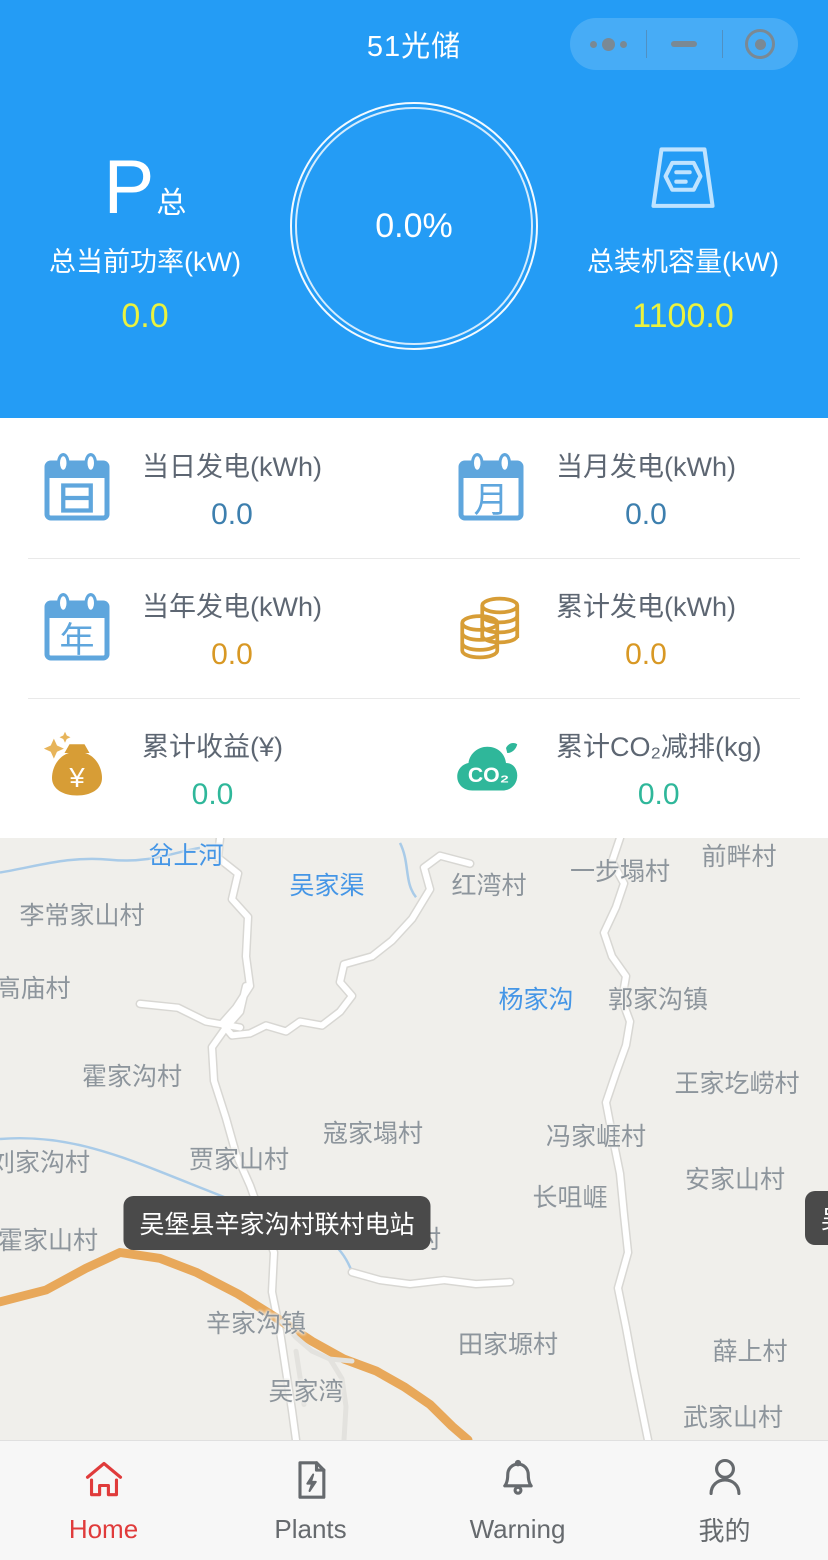 This screenshot has height=1560, width=828. Describe the element at coordinates (750, 1352) in the screenshot. I see `map-label: 薛上村` at that location.